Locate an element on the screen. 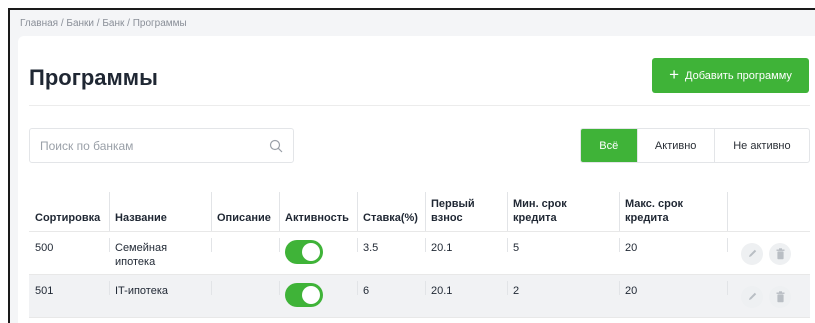 Image resolution: width=815 pixels, height=323 pixels. filter-inactive: Не активно is located at coordinates (761, 145).